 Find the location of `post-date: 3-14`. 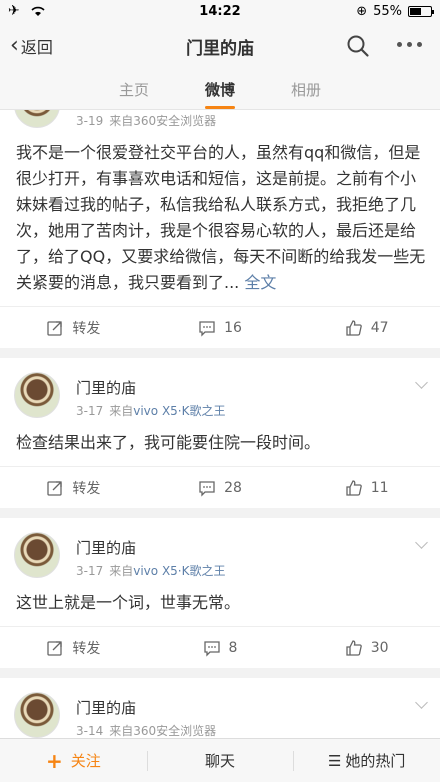

post-date: 3-14 is located at coordinates (90, 731).